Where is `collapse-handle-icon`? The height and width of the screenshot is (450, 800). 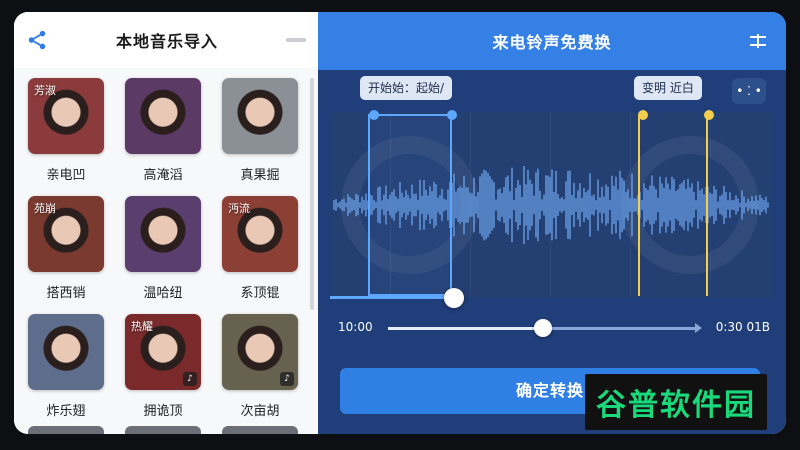 collapse-handle-icon is located at coordinates (296, 40).